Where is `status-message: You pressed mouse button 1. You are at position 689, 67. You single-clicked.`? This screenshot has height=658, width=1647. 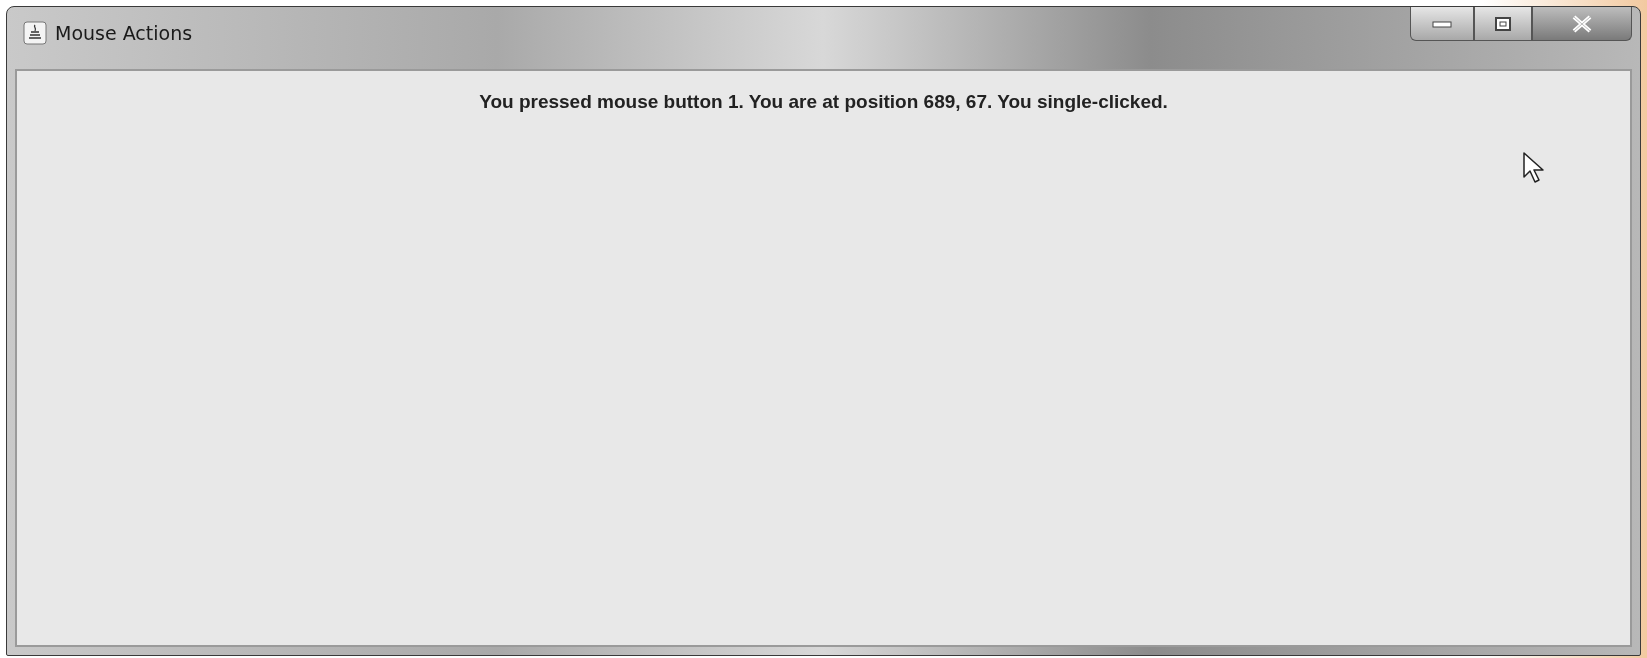 status-message: You pressed mouse button 1. You are at position 689, 67. You single-clicked. is located at coordinates (823, 102).